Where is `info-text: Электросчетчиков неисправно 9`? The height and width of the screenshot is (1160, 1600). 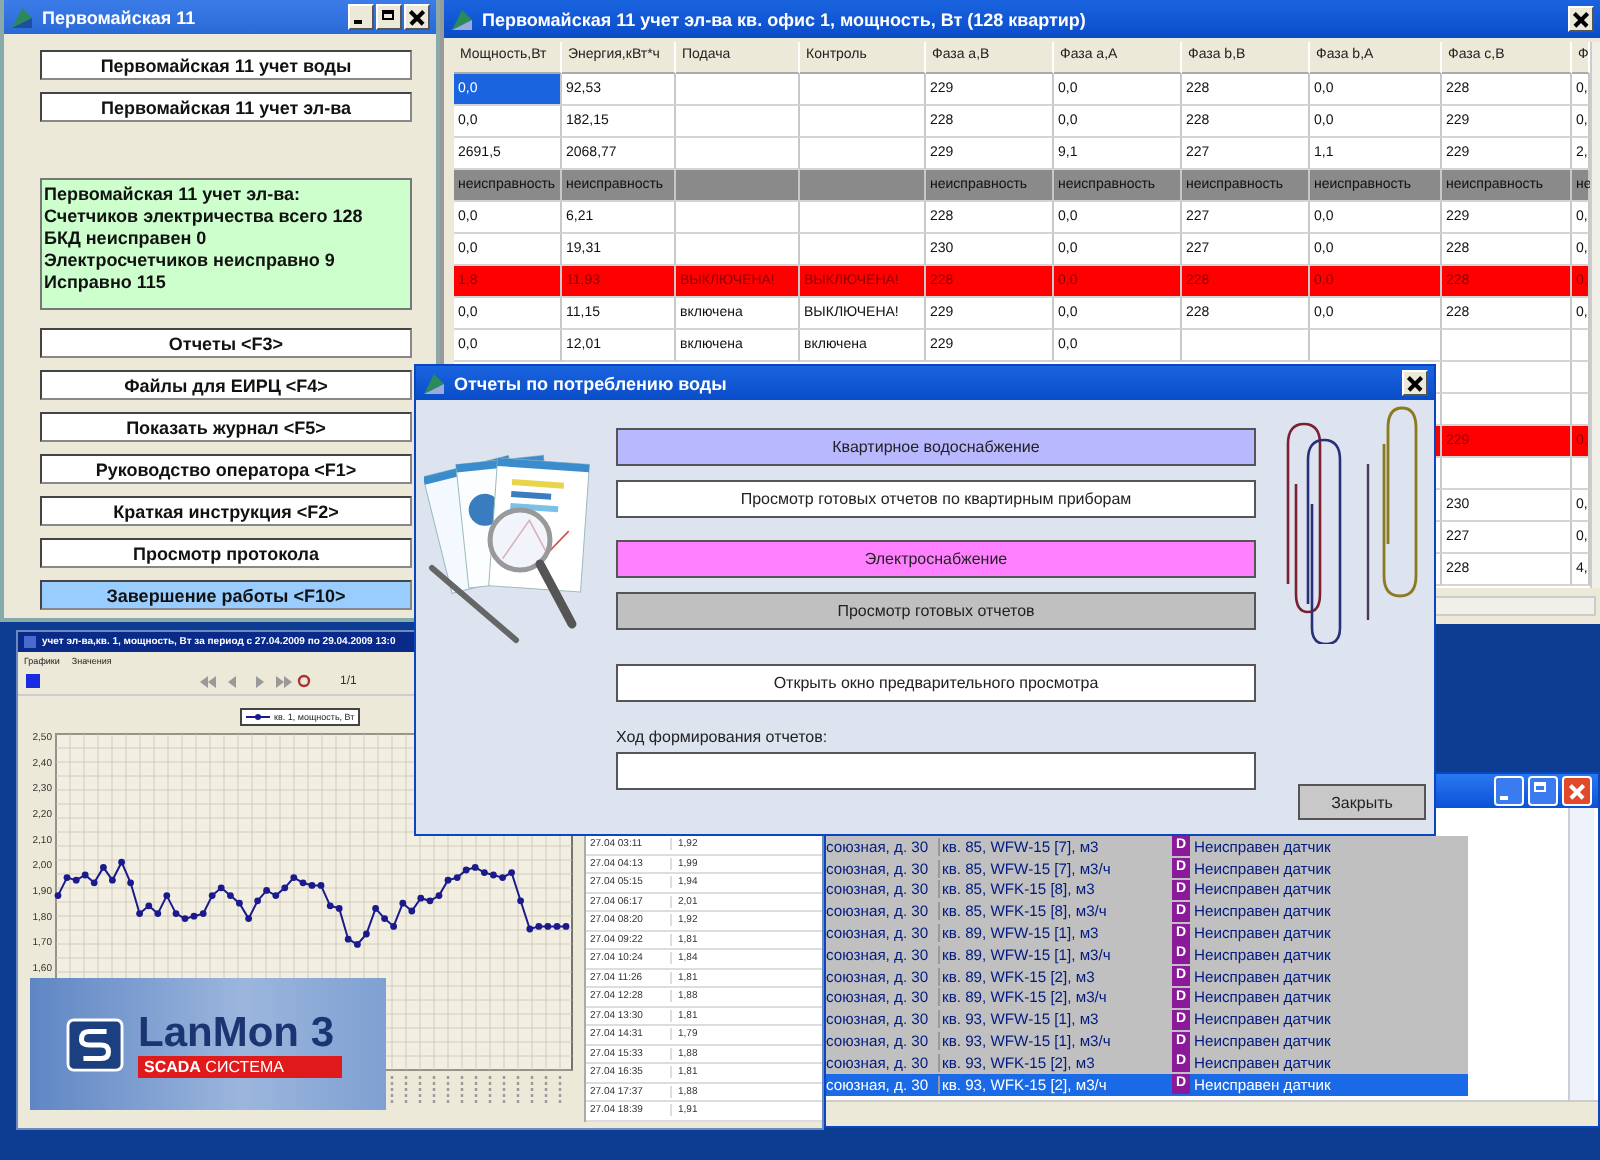
info-text: Электросчетчиков неисправно 9 is located at coordinates (190, 261).